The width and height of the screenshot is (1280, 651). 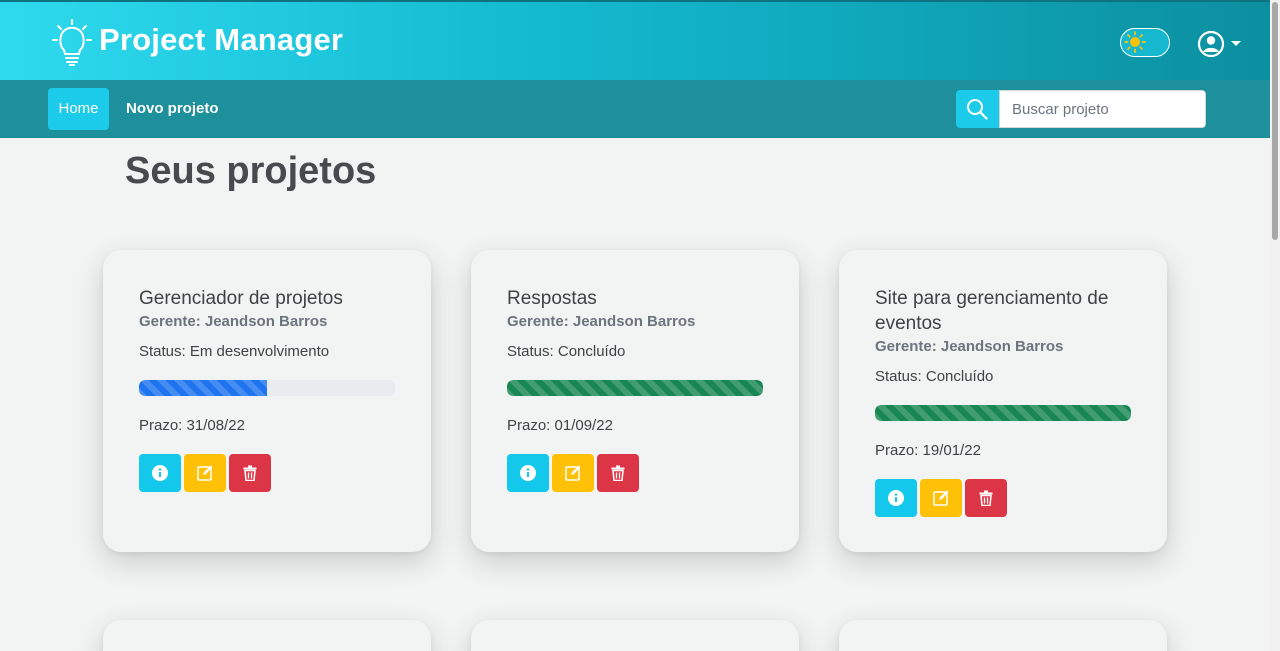 I want to click on search-input, so click(x=1102, y=109).